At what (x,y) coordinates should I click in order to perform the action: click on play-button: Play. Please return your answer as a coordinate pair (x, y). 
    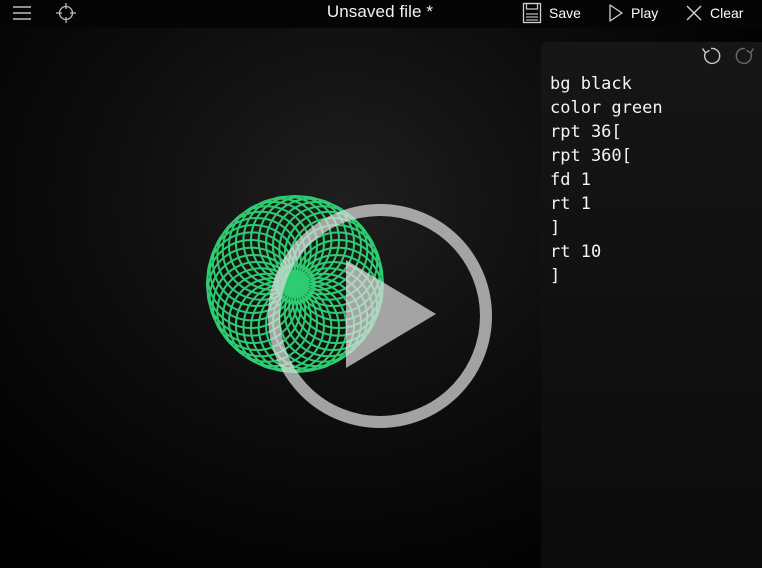
    Looking at the image, I should click on (633, 13).